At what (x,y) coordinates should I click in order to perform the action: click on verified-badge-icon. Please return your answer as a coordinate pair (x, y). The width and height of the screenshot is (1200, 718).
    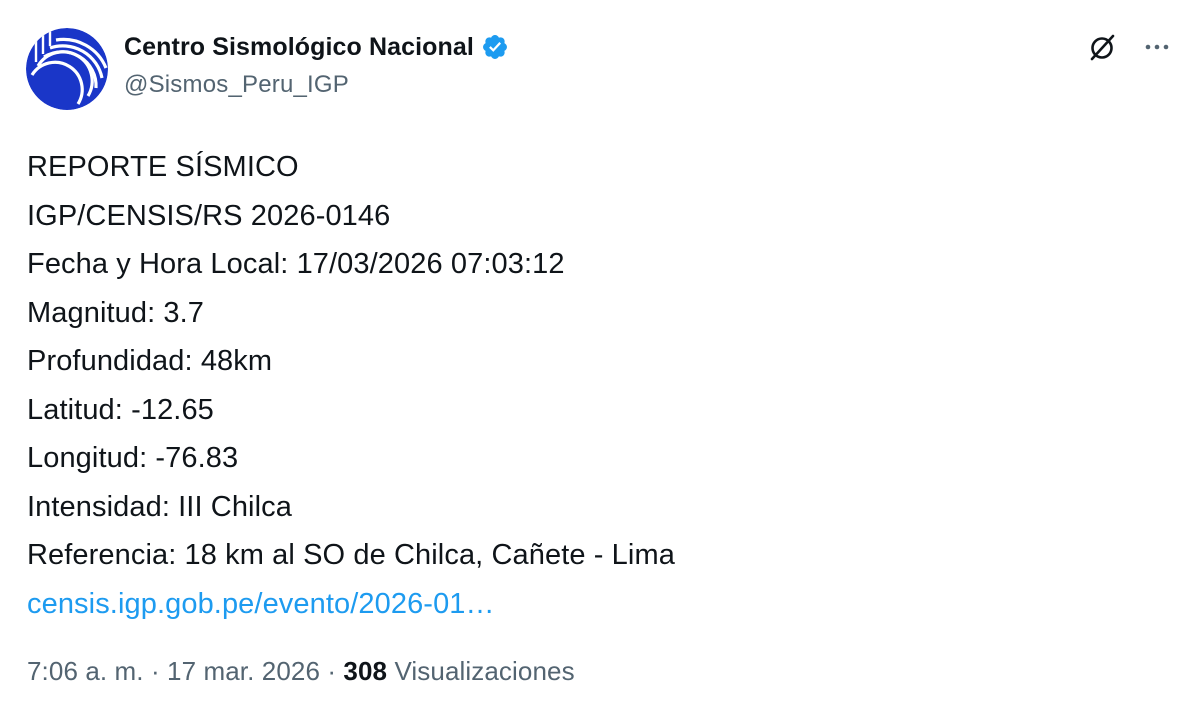
    Looking at the image, I should click on (495, 47).